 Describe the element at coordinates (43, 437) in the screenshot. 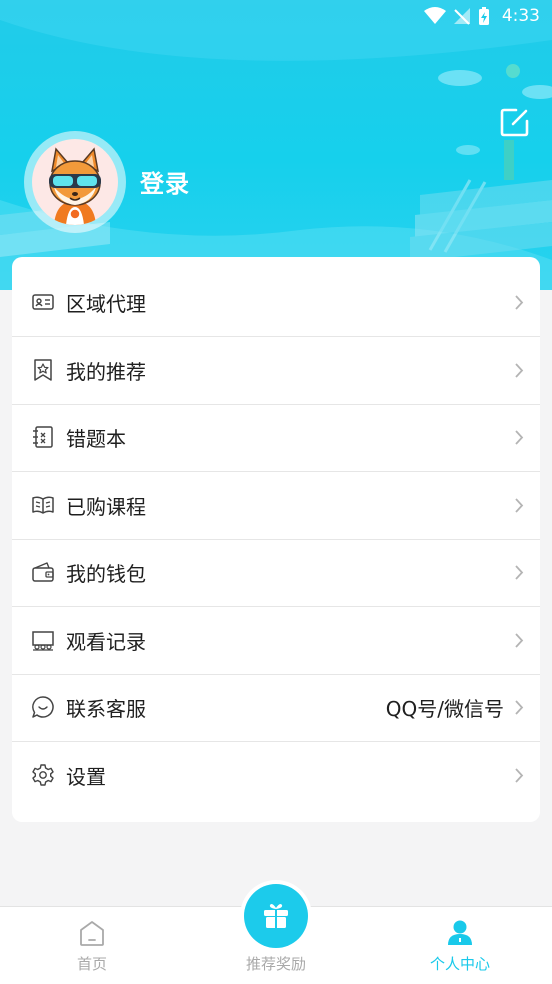

I see `notebook-x-icon` at that location.